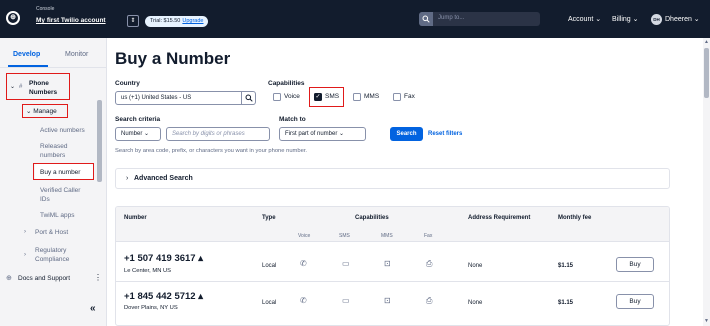 Image resolution: width=710 pixels, height=326 pixels. I want to click on header-monthly-fee: Monthly fee, so click(575, 218).